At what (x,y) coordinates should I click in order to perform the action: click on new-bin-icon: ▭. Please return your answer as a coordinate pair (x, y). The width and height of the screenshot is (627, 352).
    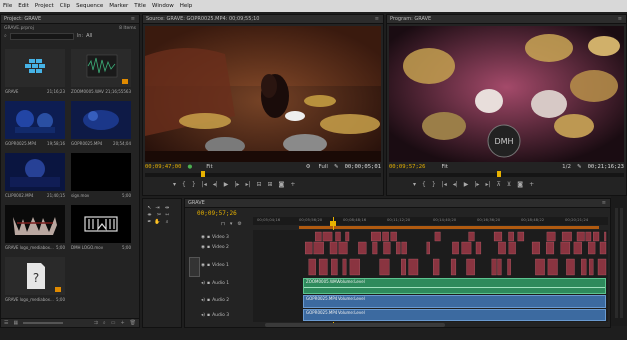
    Looking at the image, I should click on (113, 323).